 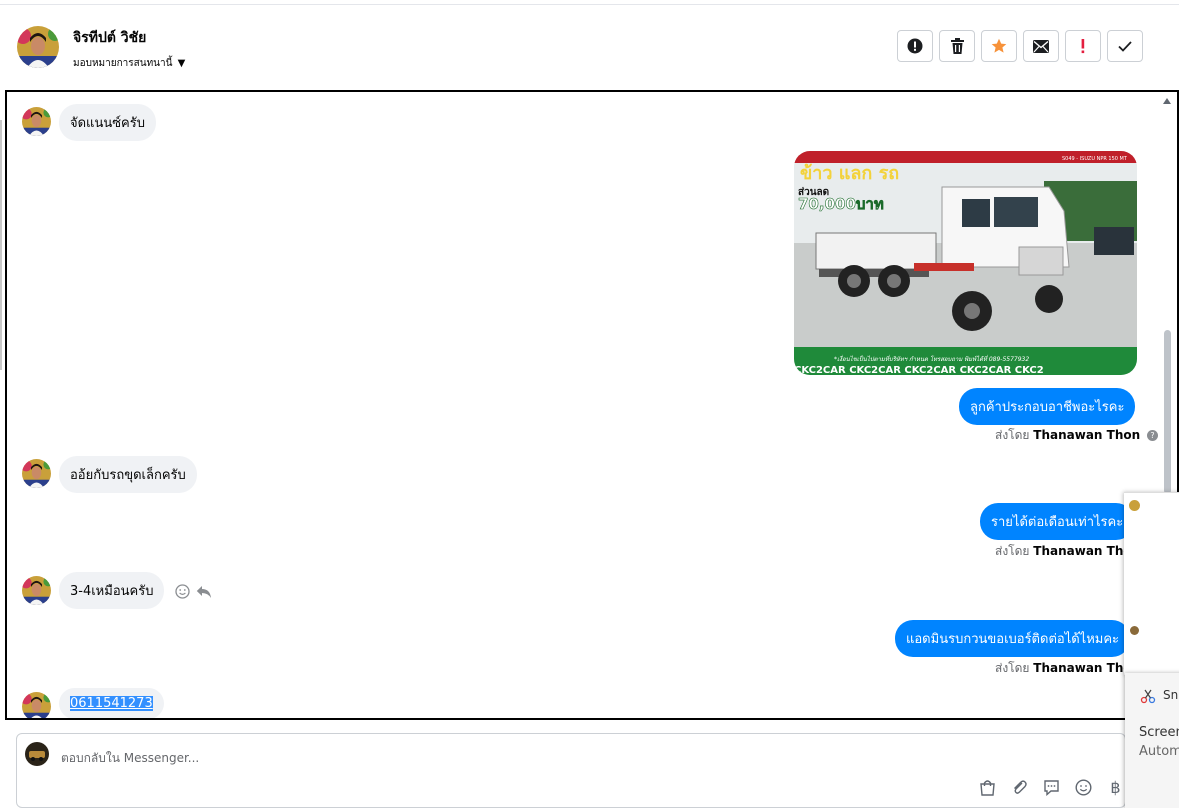 I want to click on incoming-message: 3-4เหมือนครับ, so click(x=112, y=590).